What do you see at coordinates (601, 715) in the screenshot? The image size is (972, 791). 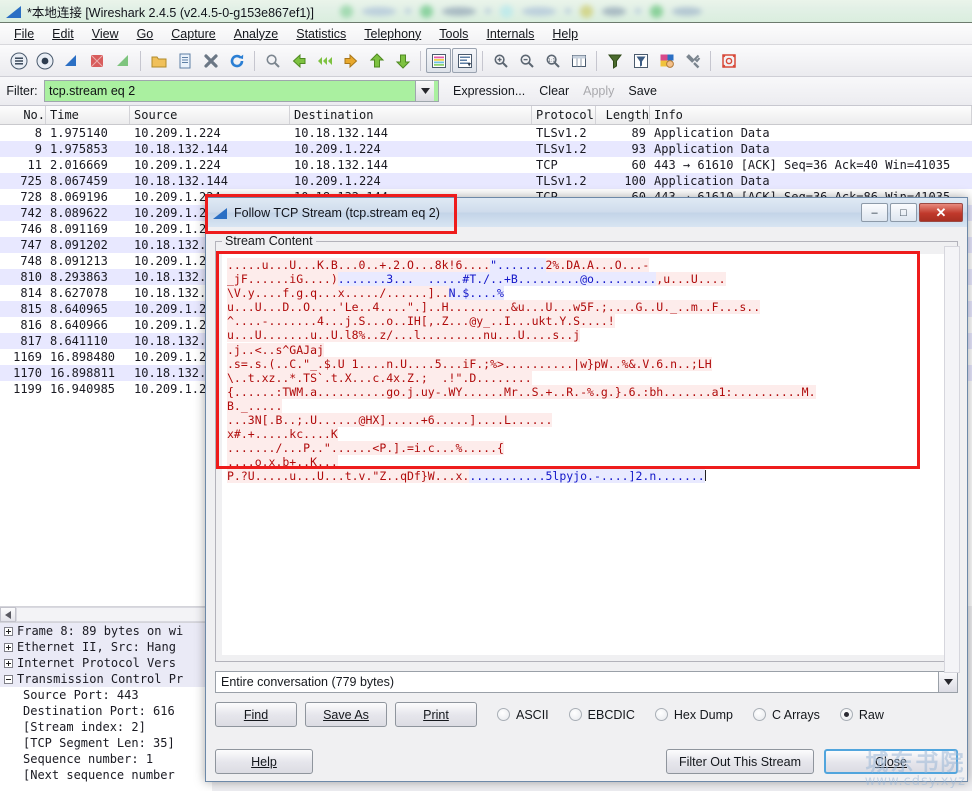 I see `format-radio-ebcdic: EBCDIC` at bounding box center [601, 715].